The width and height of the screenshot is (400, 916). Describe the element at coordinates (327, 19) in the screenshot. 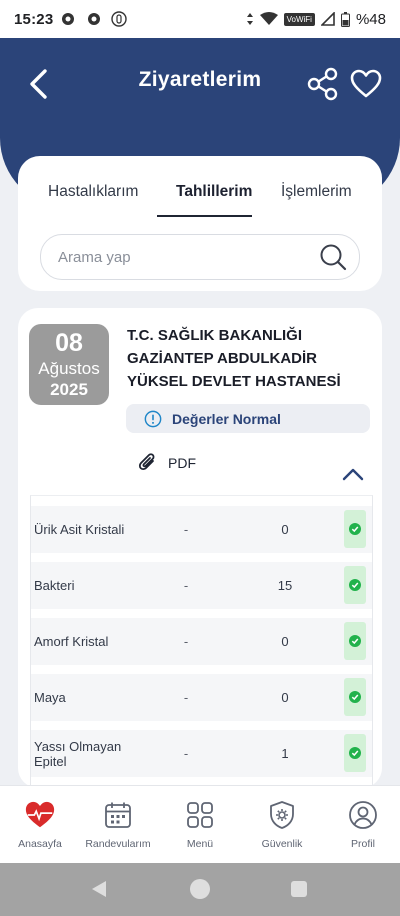

I see `signal-icon` at that location.